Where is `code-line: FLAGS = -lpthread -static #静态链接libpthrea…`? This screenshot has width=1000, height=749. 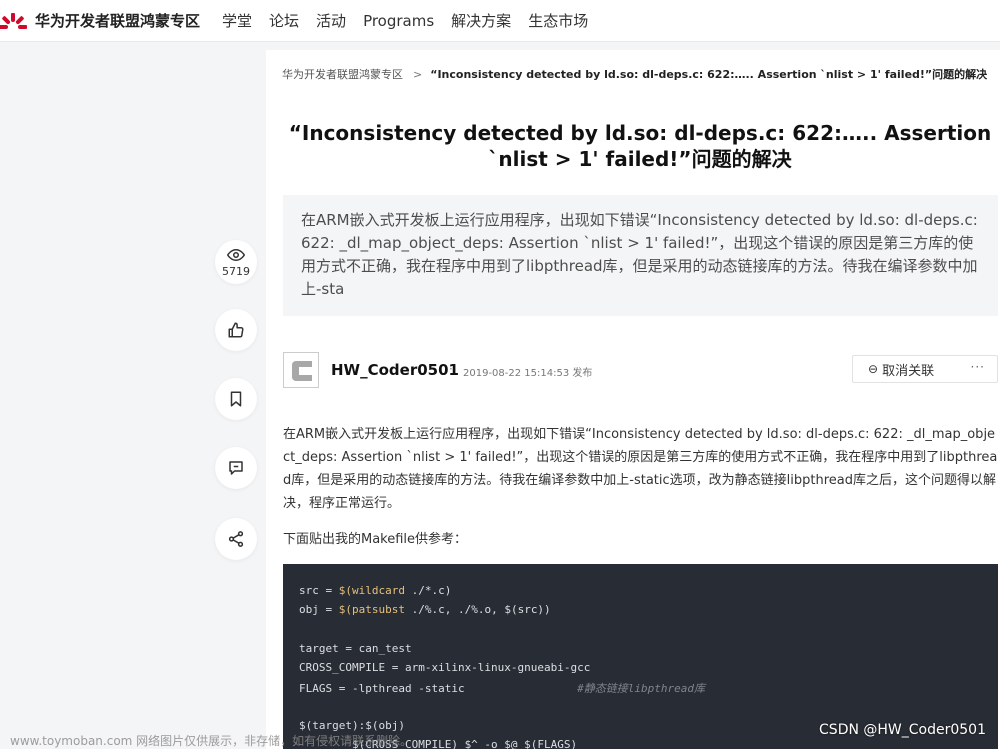
code-line: FLAGS = -lpthread -static #静态链接libpthrea… is located at coordinates (502, 689).